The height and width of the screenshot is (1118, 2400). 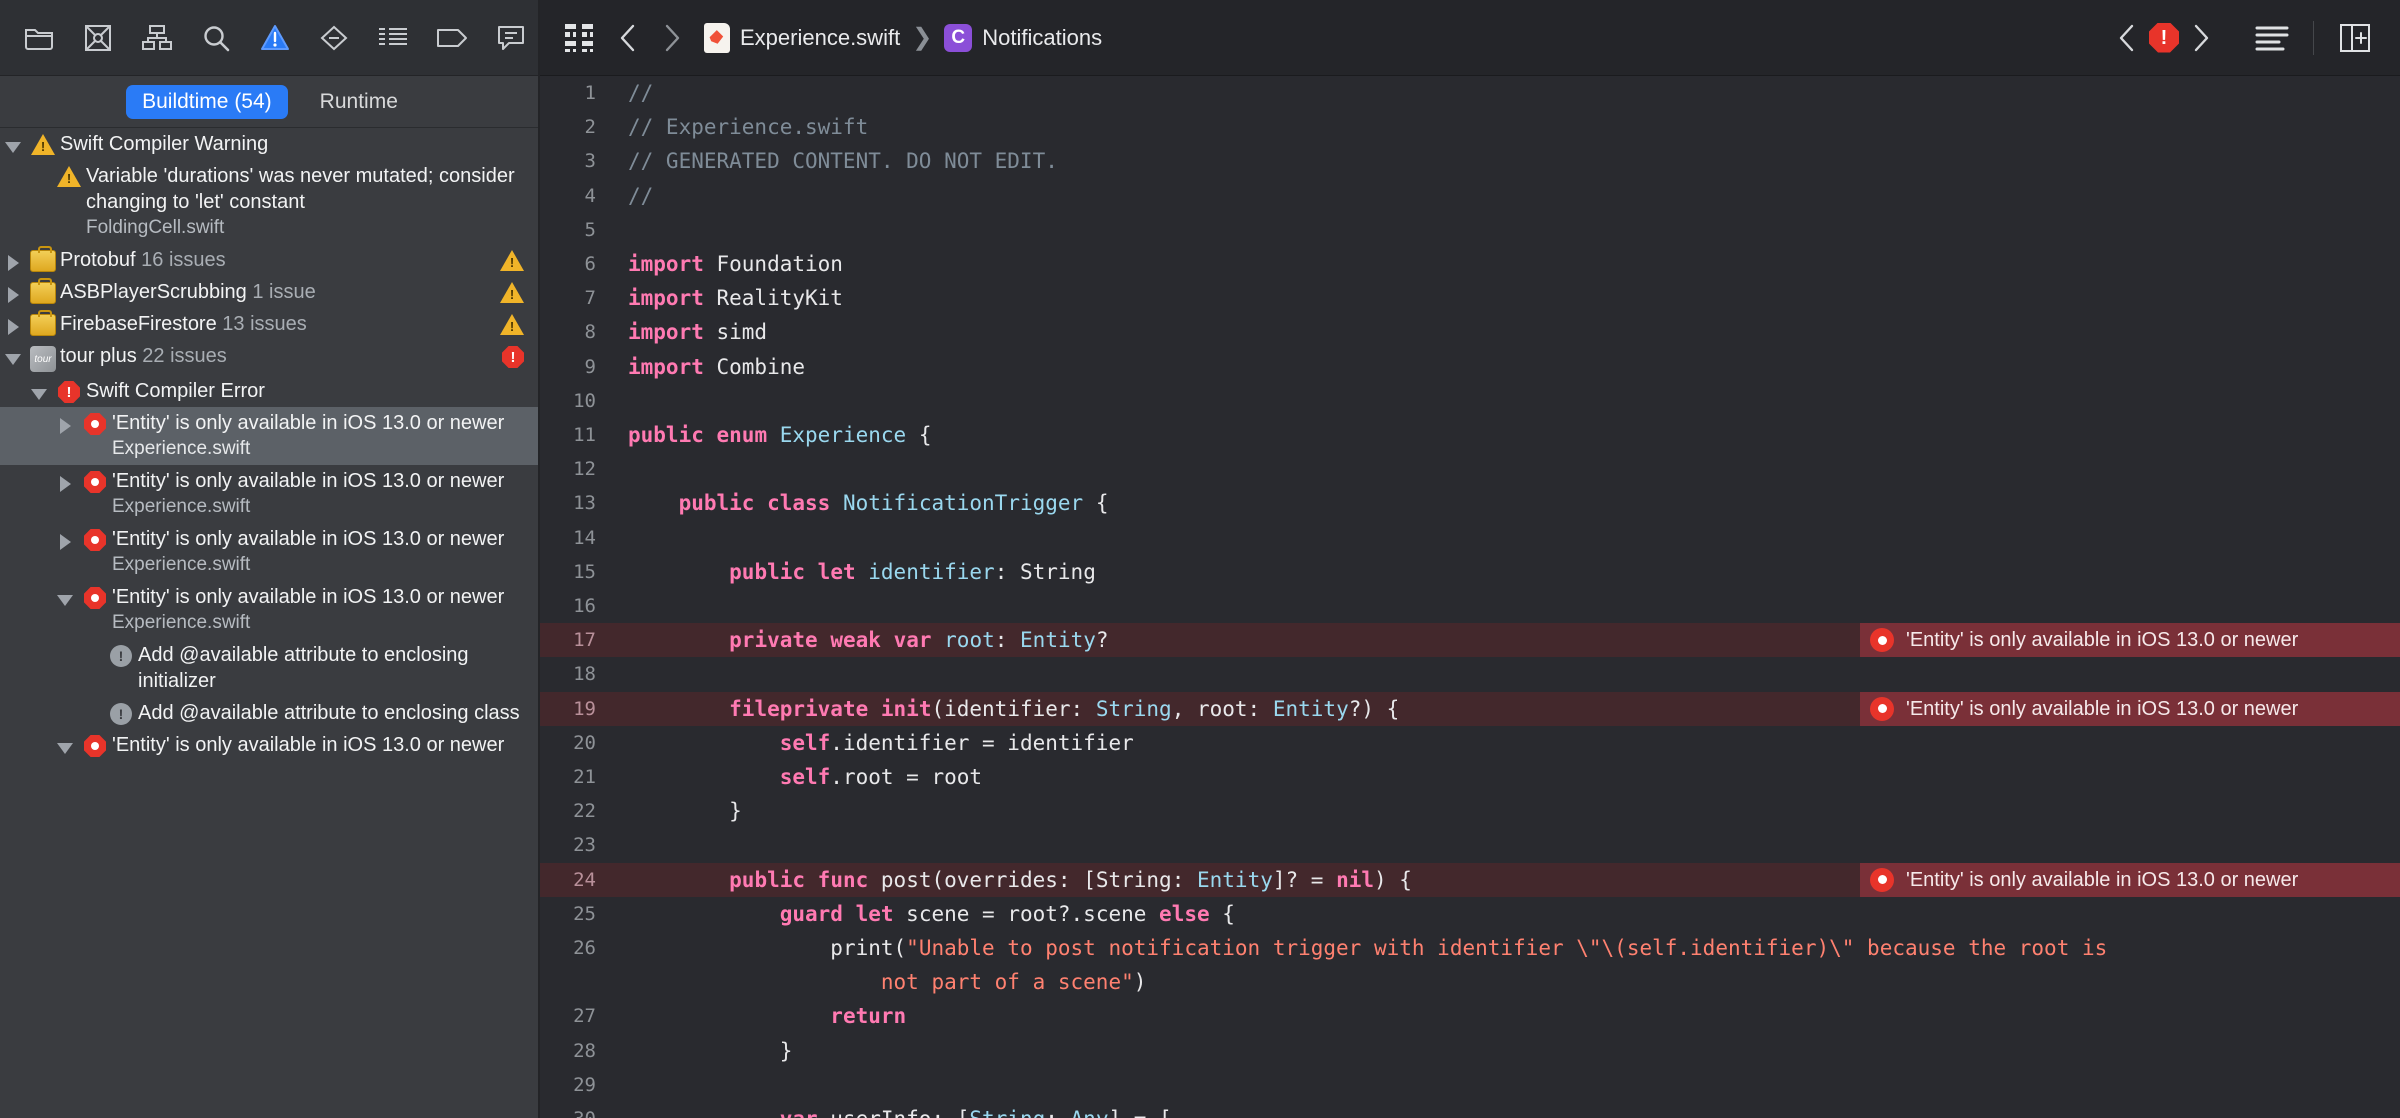 What do you see at coordinates (1506, 914) in the screenshot?
I see `code-text: guard let scene = root?.scene else {` at bounding box center [1506, 914].